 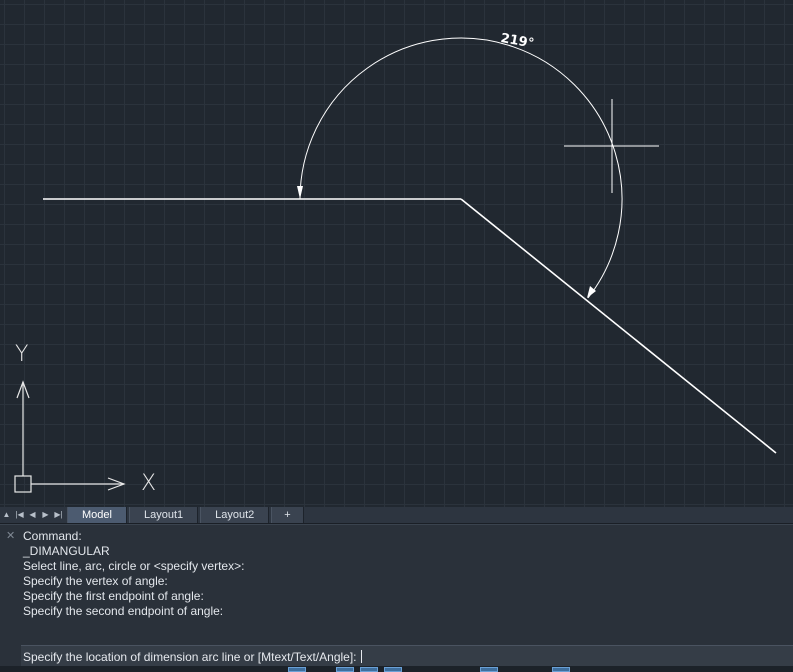 What do you see at coordinates (163, 515) in the screenshot?
I see `tab-layout1: Layout1` at bounding box center [163, 515].